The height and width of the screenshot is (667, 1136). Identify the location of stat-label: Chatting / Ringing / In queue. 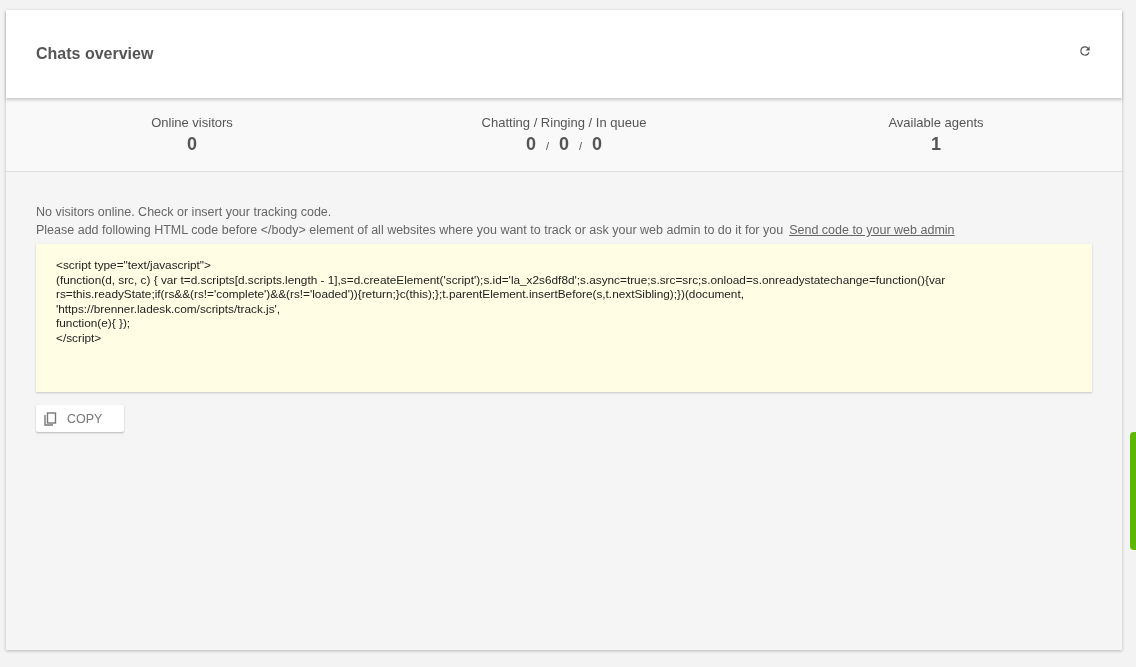
(564, 122).